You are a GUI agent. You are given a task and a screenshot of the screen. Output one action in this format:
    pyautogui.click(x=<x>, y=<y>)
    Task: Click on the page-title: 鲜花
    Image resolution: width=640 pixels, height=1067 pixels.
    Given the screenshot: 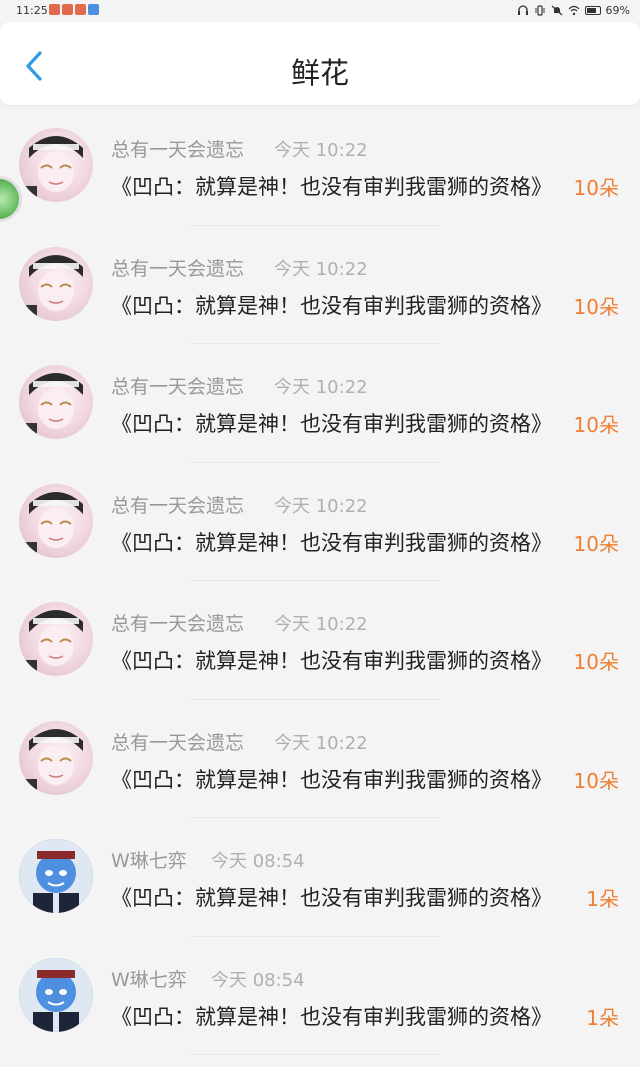 What is the action you would take?
    pyautogui.click(x=319, y=73)
    